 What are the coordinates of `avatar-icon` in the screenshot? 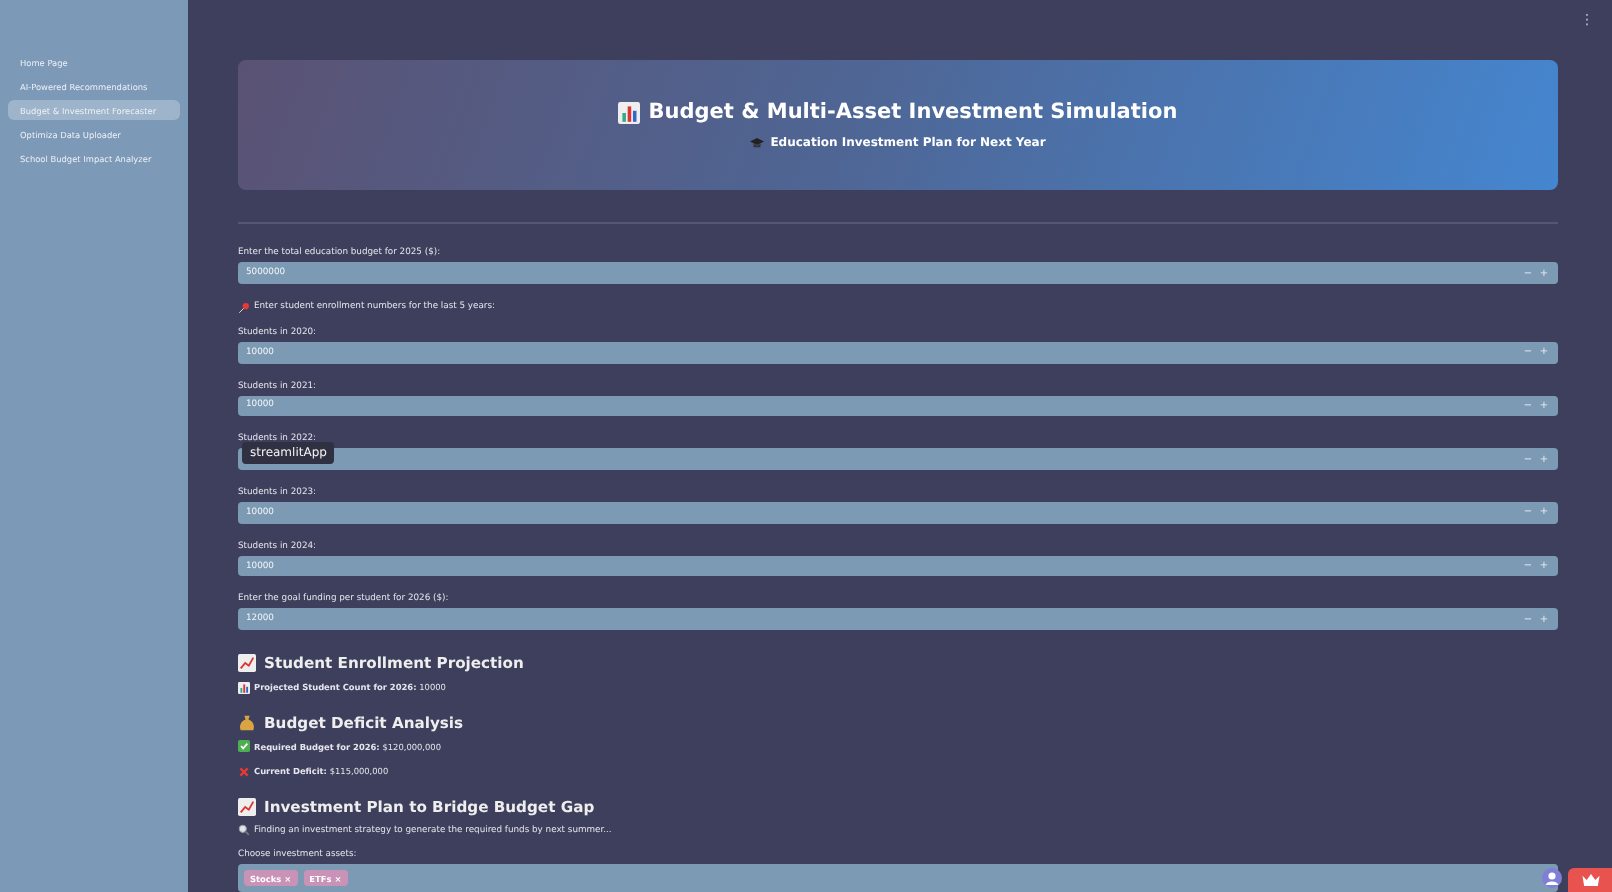 It's located at (1552, 878).